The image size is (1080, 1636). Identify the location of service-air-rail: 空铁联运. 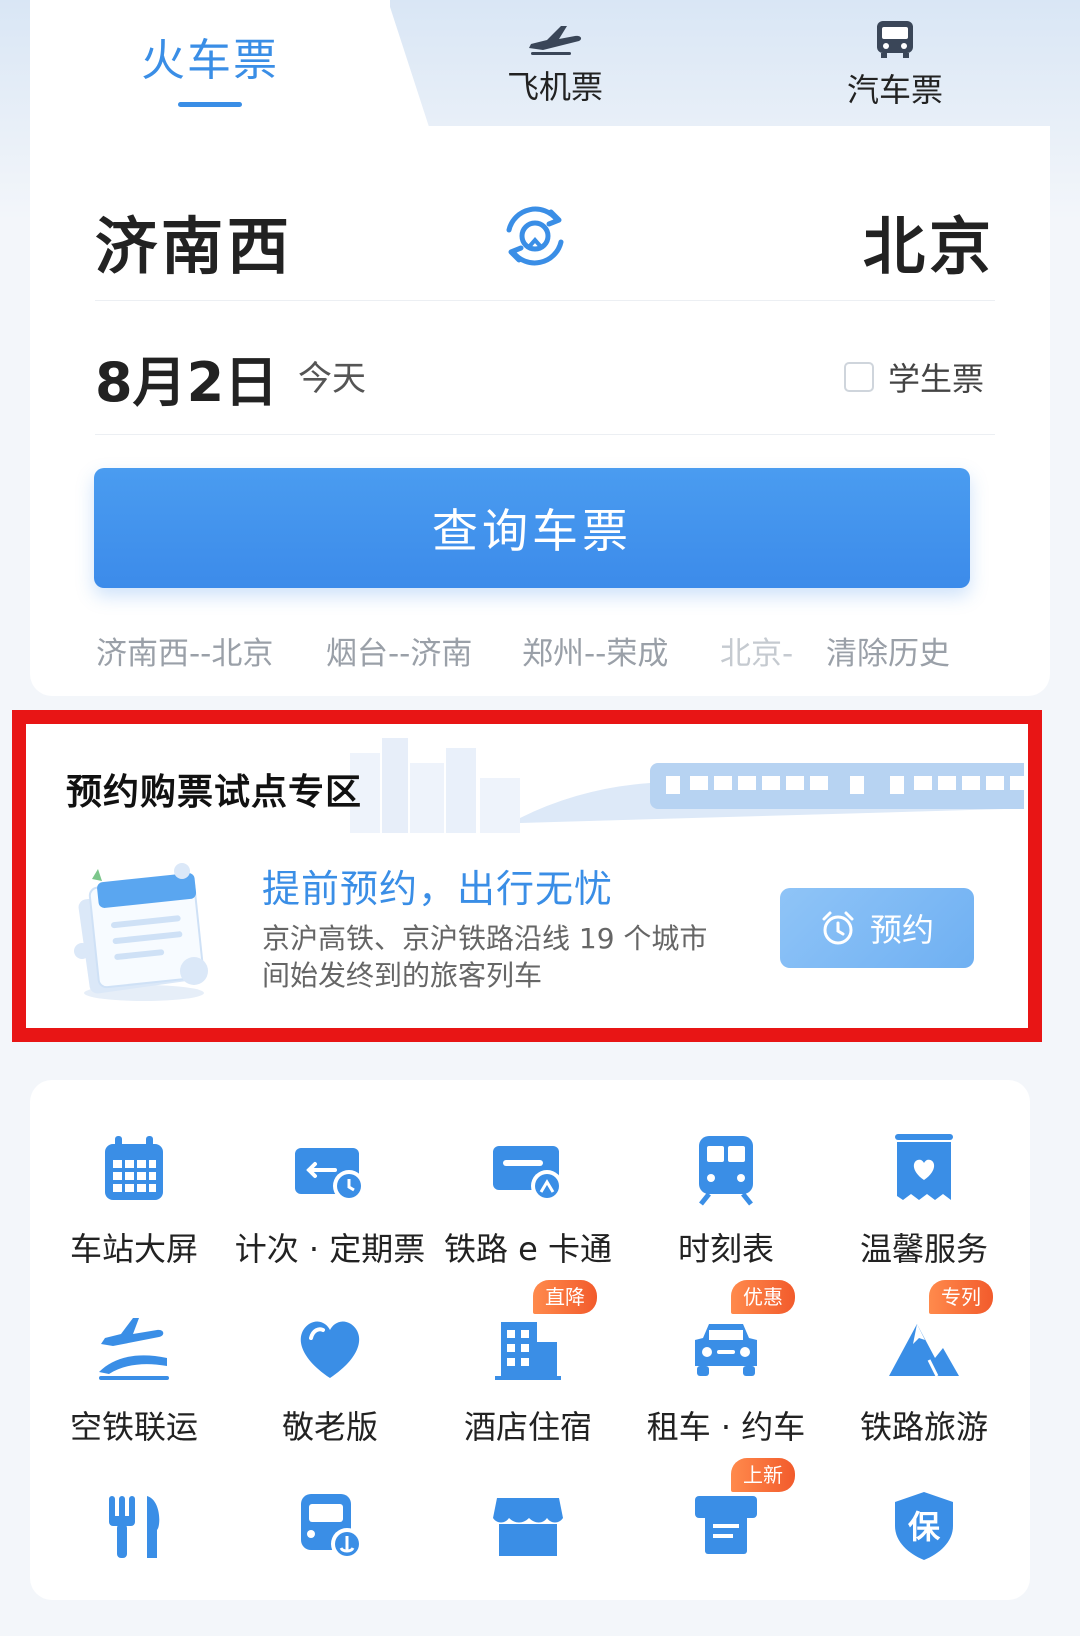
(134, 1383).